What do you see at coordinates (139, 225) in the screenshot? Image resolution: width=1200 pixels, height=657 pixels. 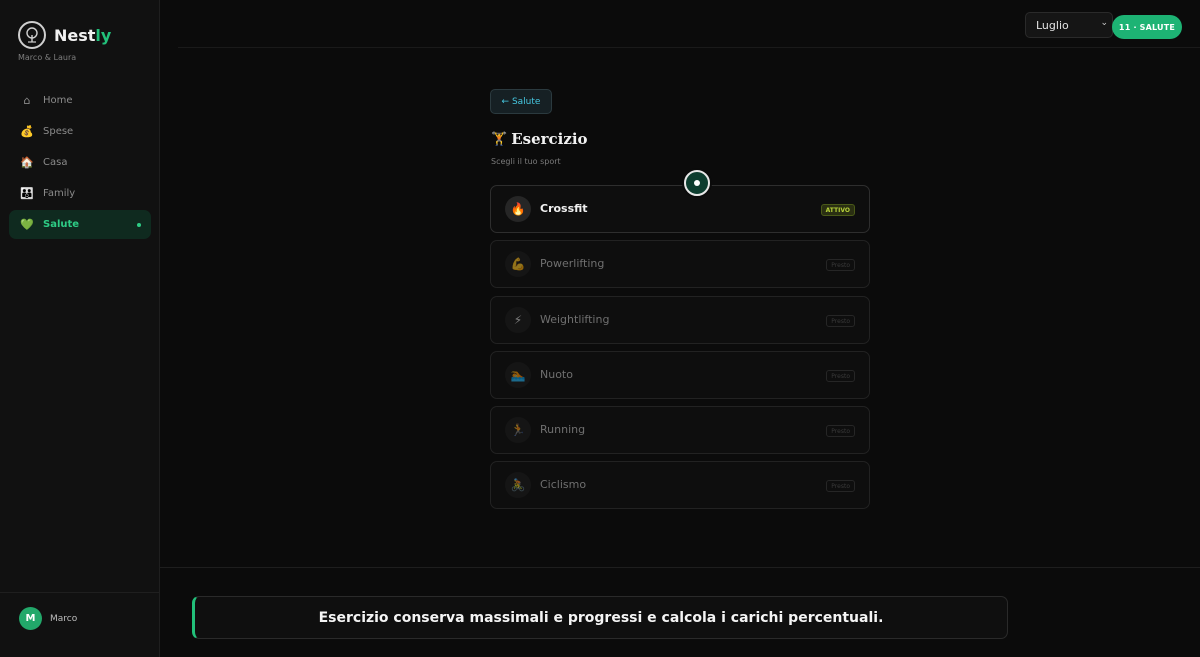 I see `active-indicator-dot` at bounding box center [139, 225].